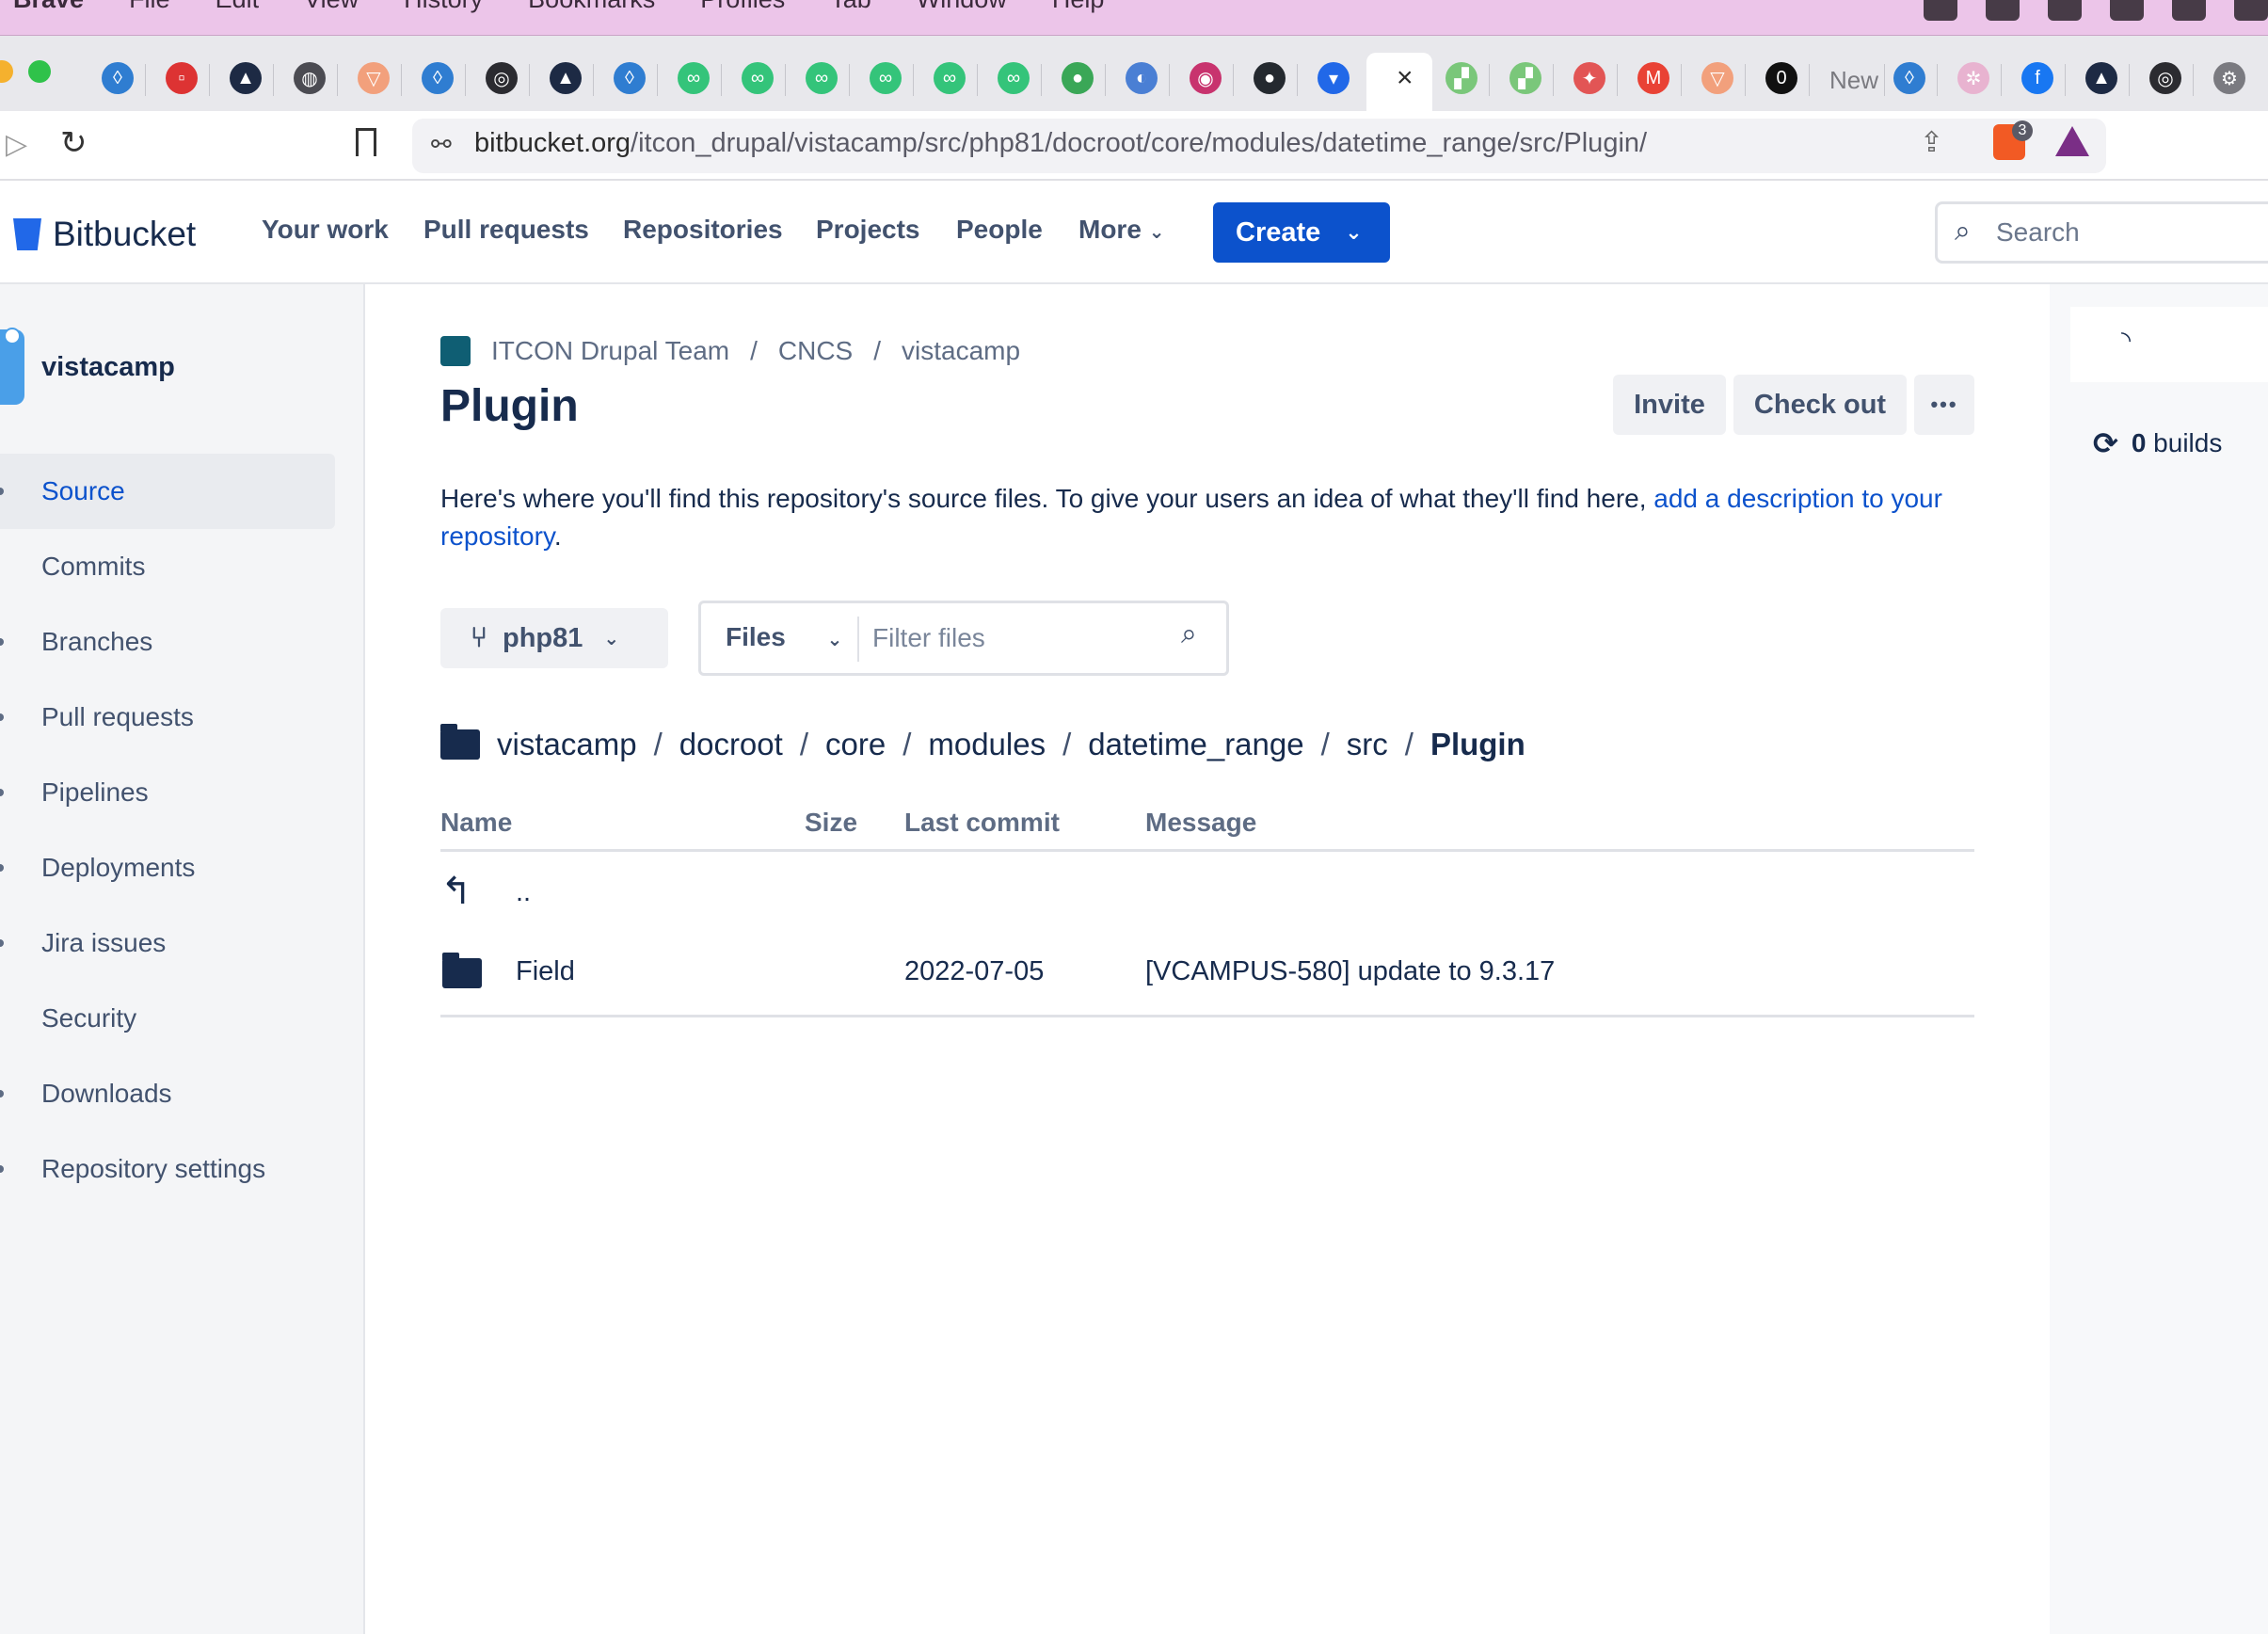 This screenshot has width=2268, height=1634. Describe the element at coordinates (1189, 634) in the screenshot. I see `search-icon: ⌕` at that location.